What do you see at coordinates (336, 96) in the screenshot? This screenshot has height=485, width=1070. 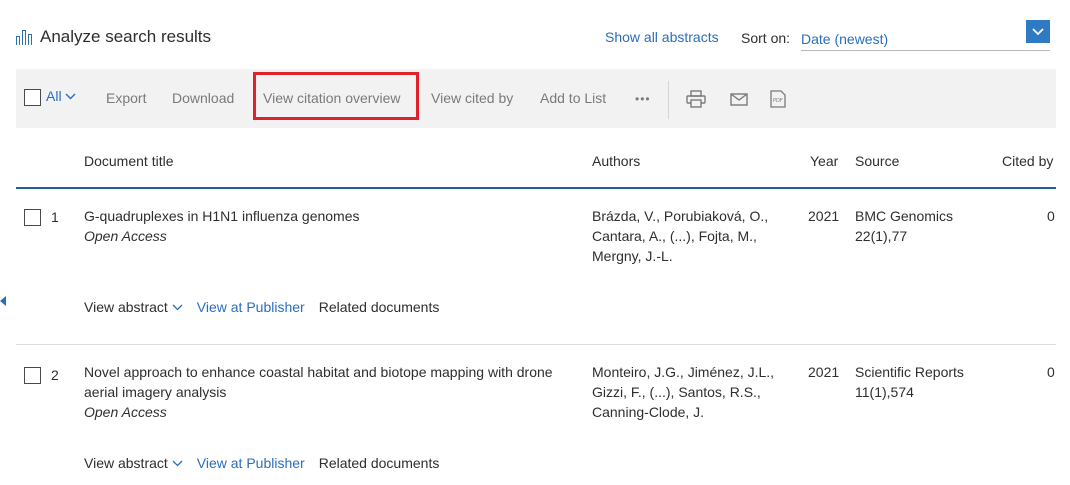 I see `highlight-box` at bounding box center [336, 96].